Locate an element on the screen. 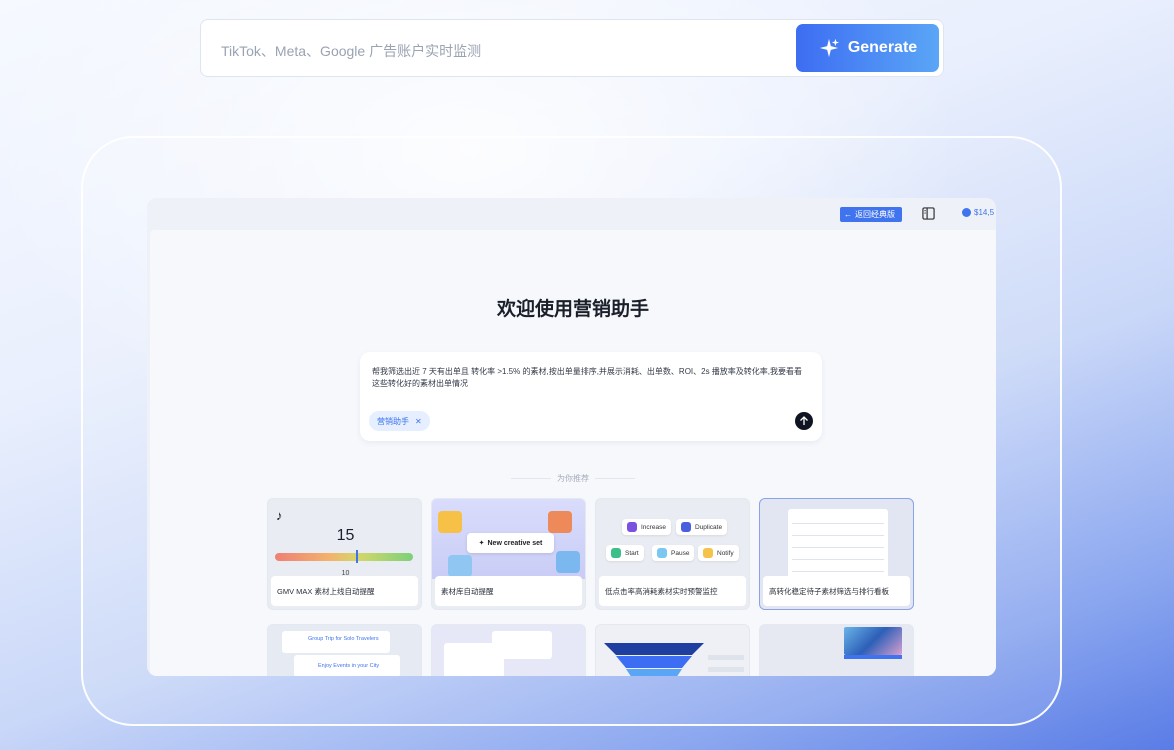 The width and height of the screenshot is (1174, 750). chart-thumbnail is located at coordinates (838, 544).